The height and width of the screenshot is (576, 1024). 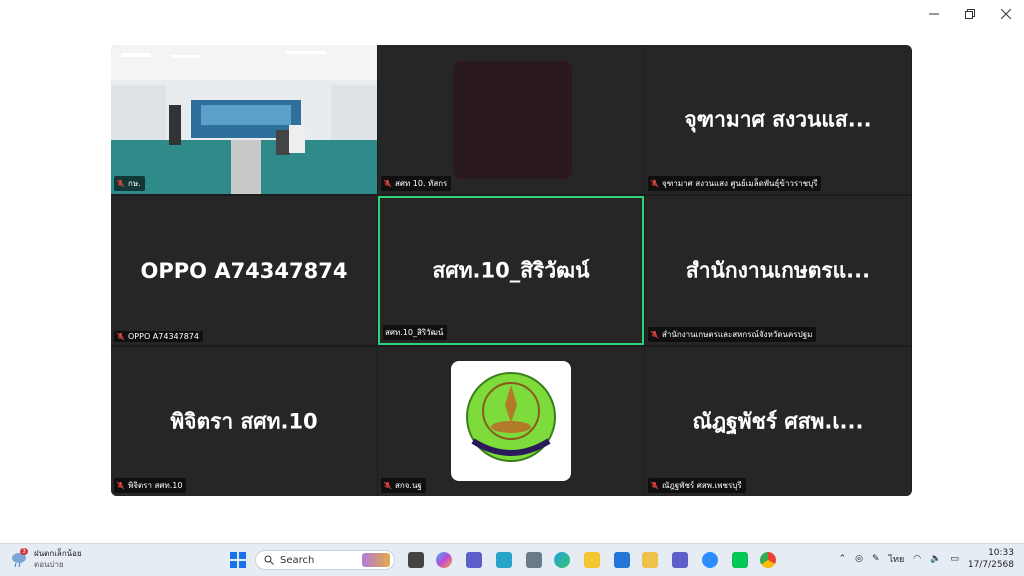 I want to click on minimize-button, so click(x=934, y=14).